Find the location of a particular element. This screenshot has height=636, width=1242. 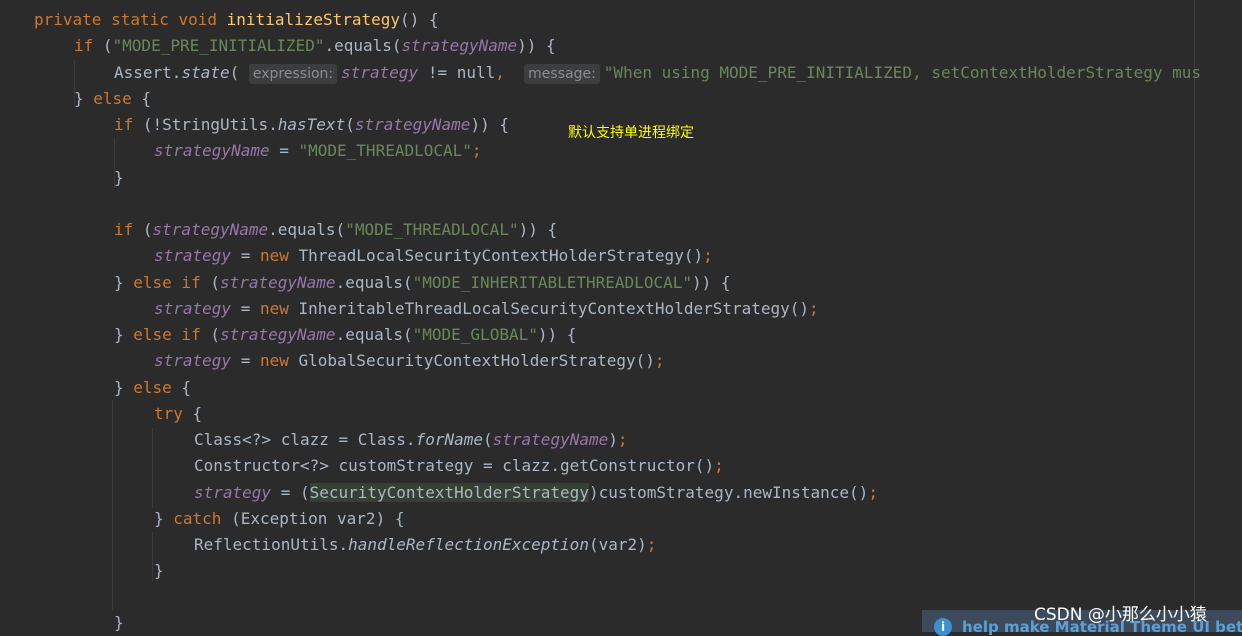

code-text: ) is located at coordinates (613, 439).